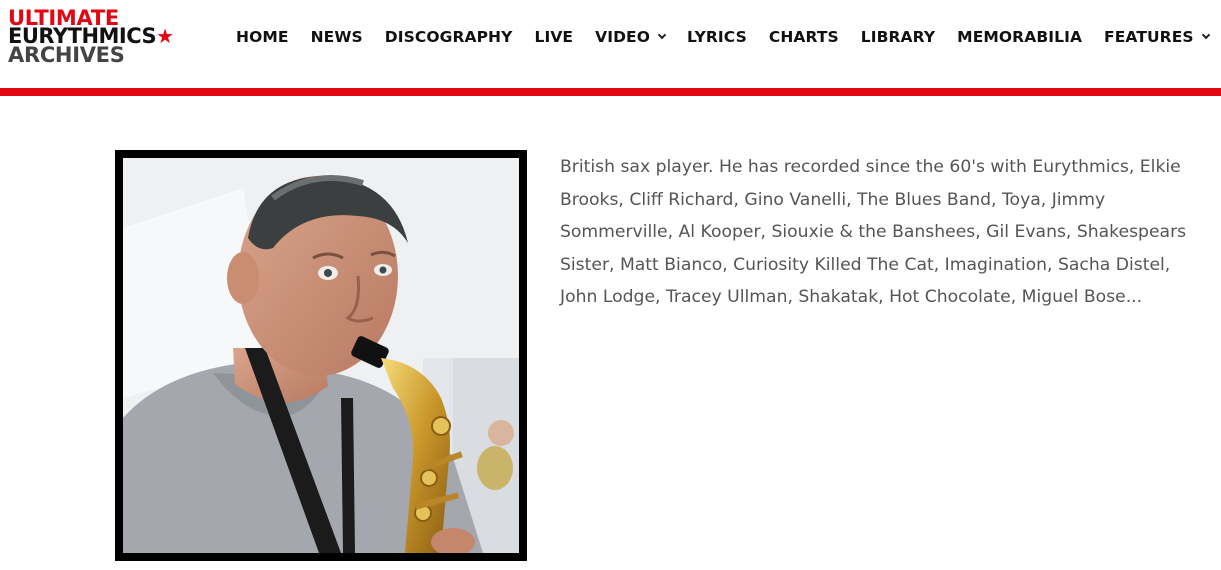 This screenshot has width=1221, height=570. I want to click on header-divider, so click(610, 92).